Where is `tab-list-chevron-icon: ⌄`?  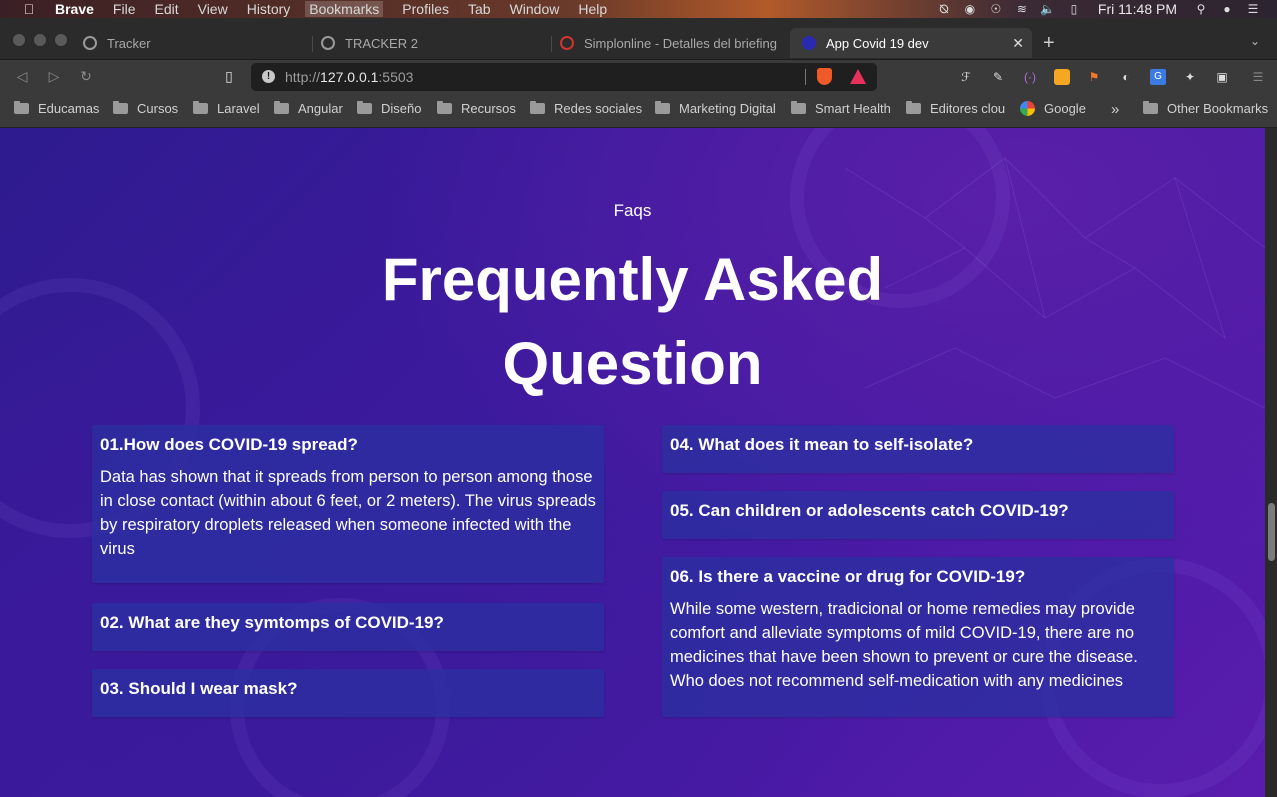
tab-list-chevron-icon: ⌄ is located at coordinates (1255, 41).